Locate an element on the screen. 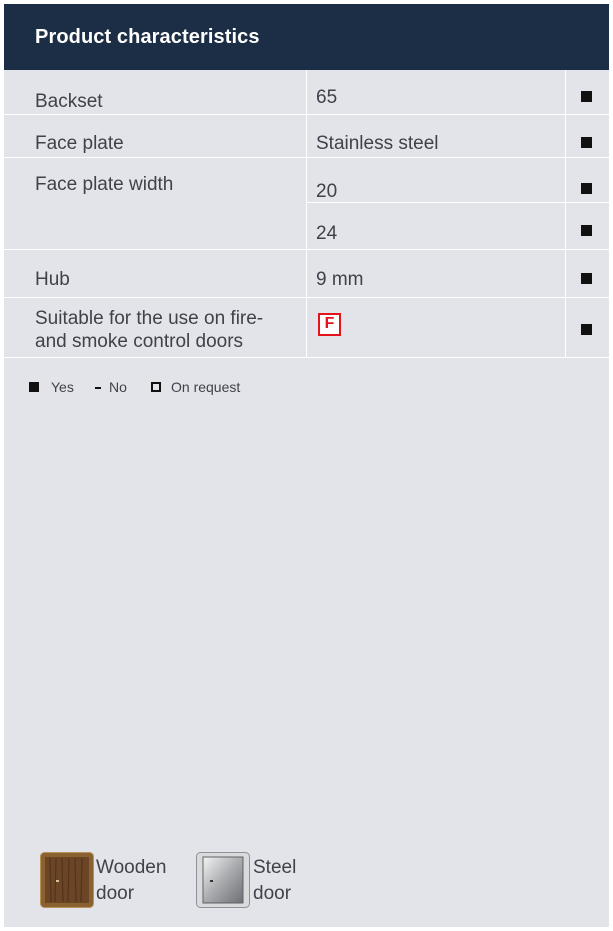 Image resolution: width=613 pixels, height=931 pixels. row-value-cell: 24 is located at coordinates (436, 226).